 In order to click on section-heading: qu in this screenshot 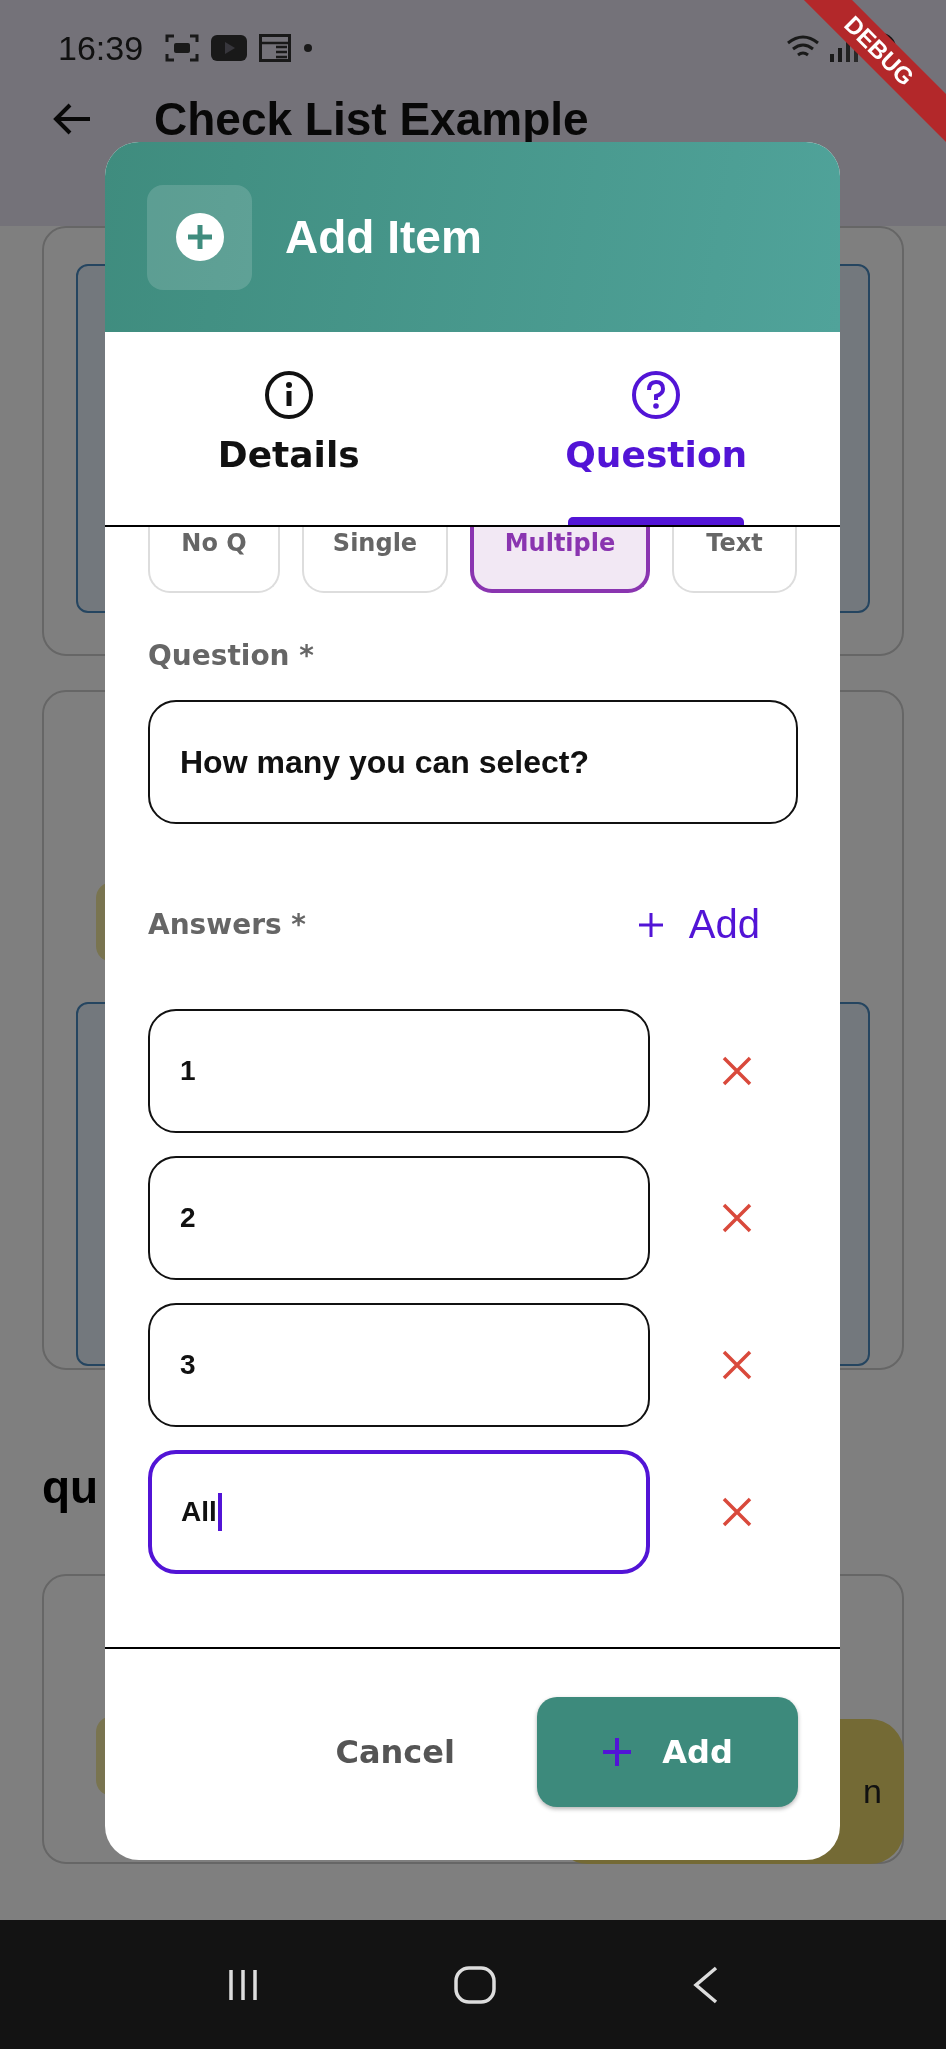, I will do `click(70, 1487)`.